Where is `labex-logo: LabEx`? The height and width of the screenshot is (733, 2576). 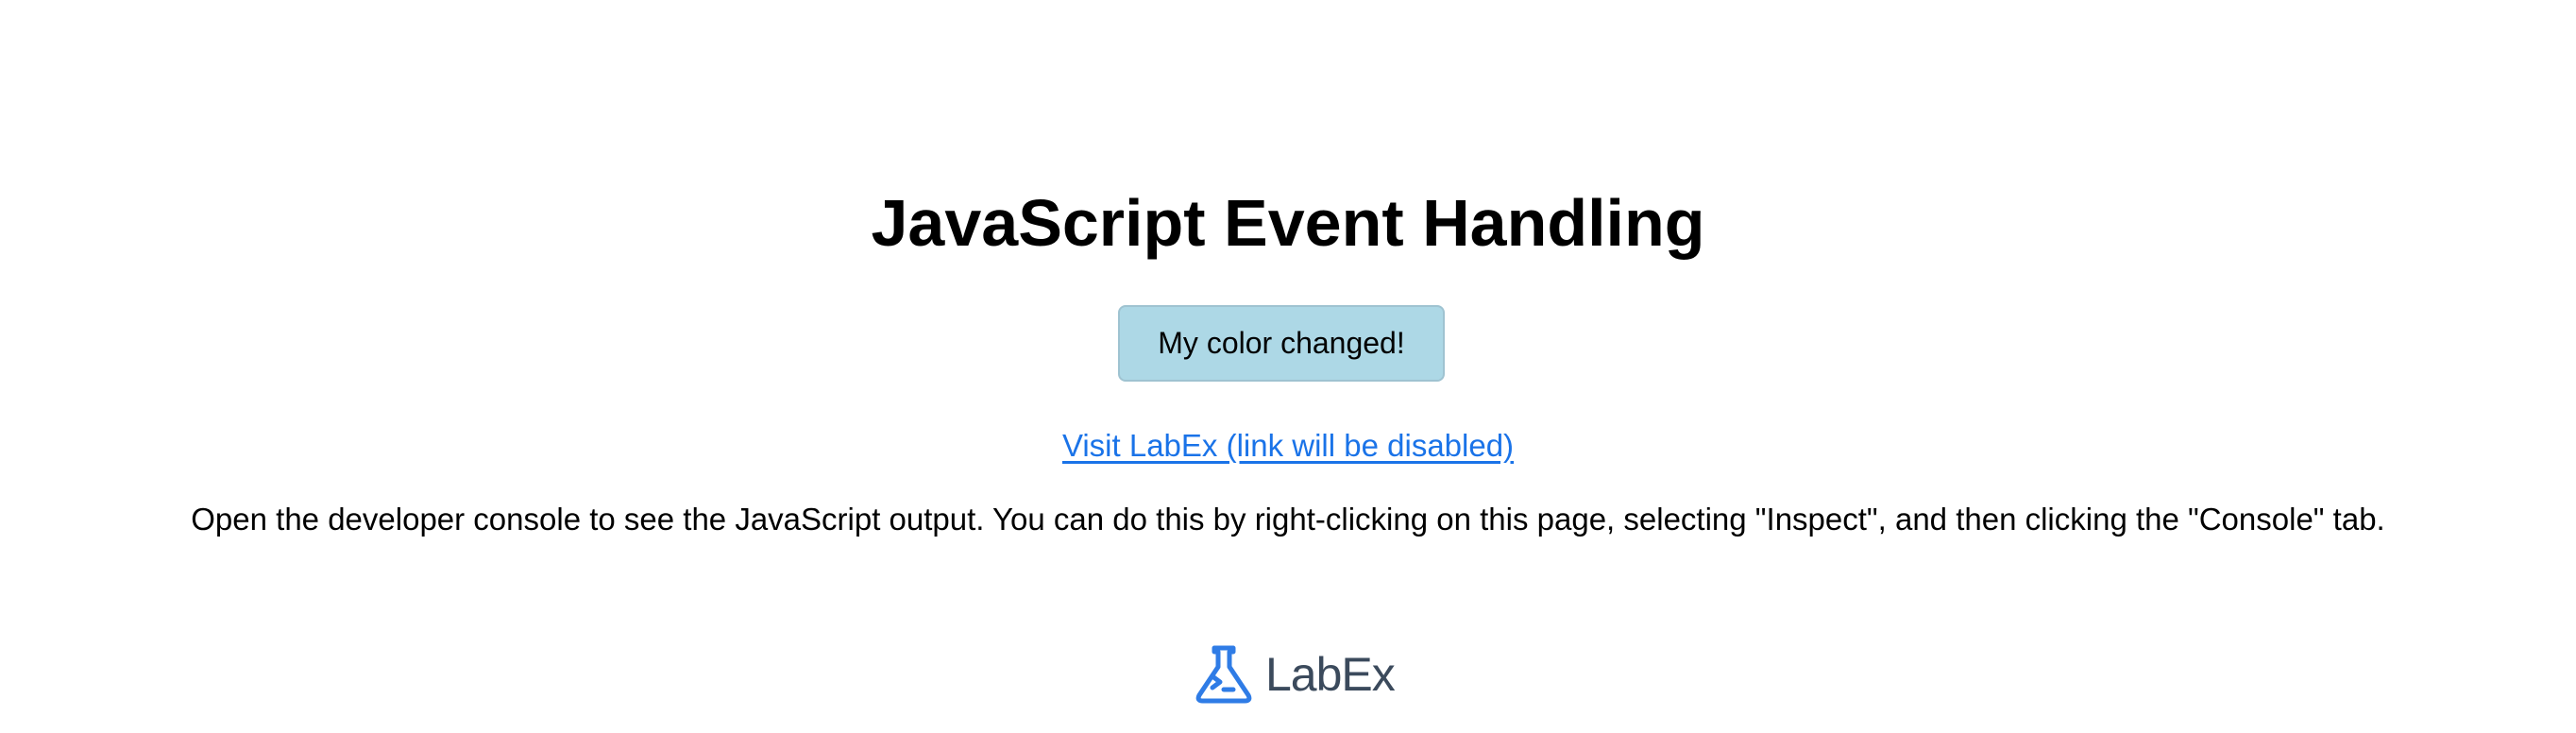
labex-logo: LabEx is located at coordinates (1294, 674).